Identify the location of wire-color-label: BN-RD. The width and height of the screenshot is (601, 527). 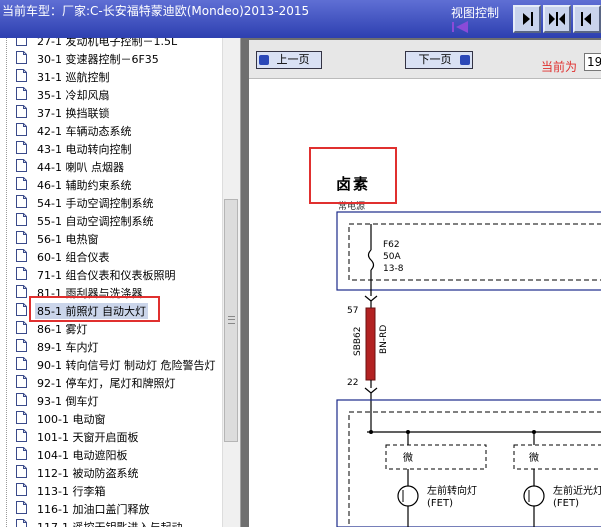
(384, 339).